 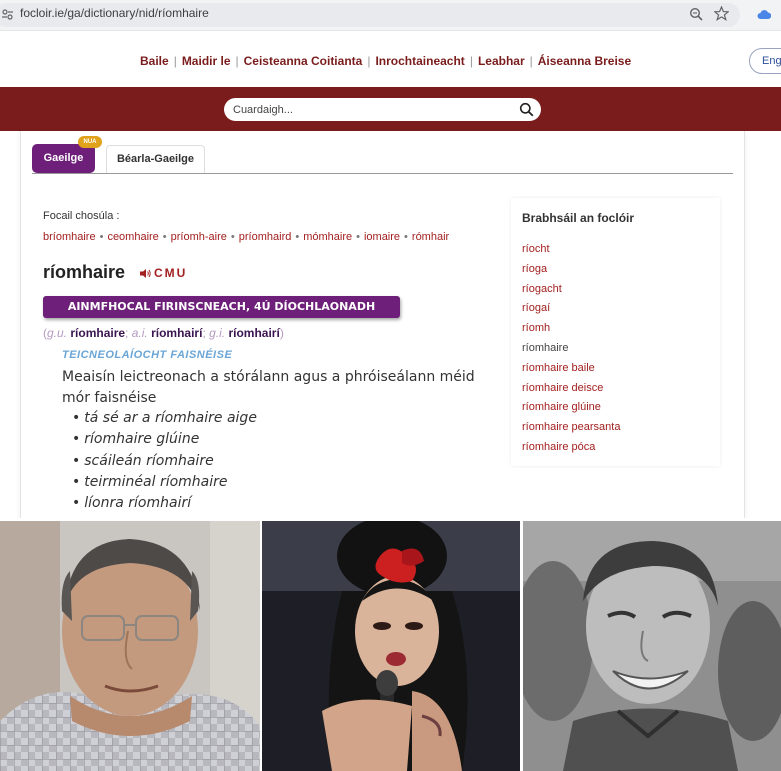 I want to click on browse-item: ríomhaire pearsanta, so click(x=571, y=428).